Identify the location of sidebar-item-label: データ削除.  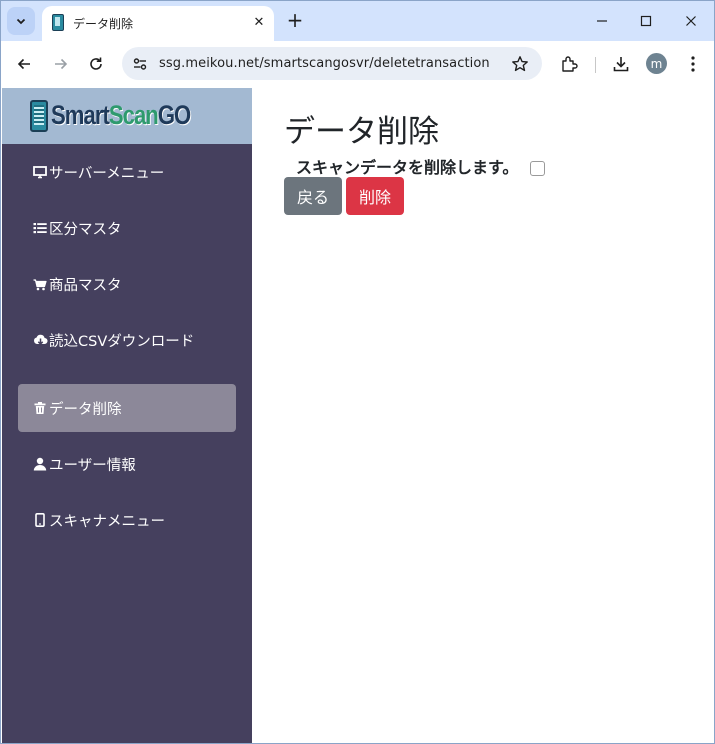
(85, 409).